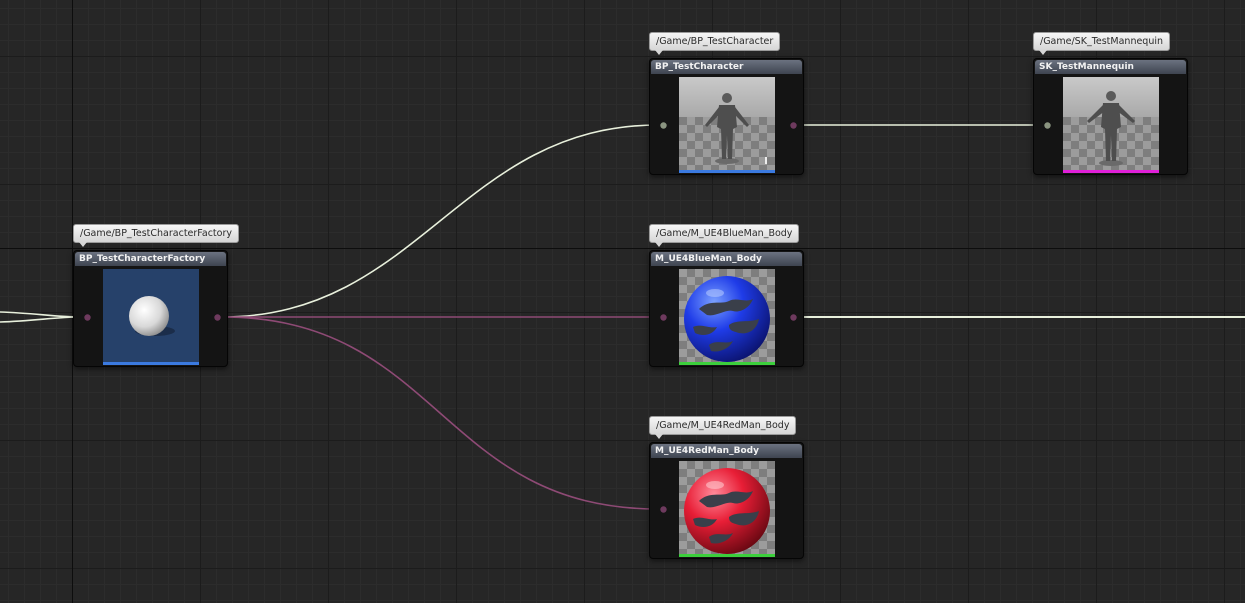  What do you see at coordinates (726, 67) in the screenshot?
I see `node-title: BP_TestCharacter` at bounding box center [726, 67].